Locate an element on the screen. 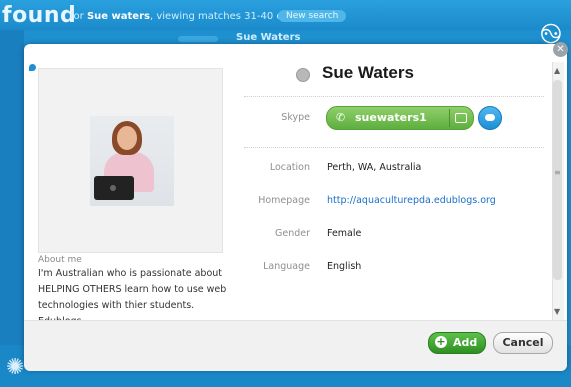 Image resolution: width=571 pixels, height=387 pixels. skype-button-separator is located at coordinates (449, 118).